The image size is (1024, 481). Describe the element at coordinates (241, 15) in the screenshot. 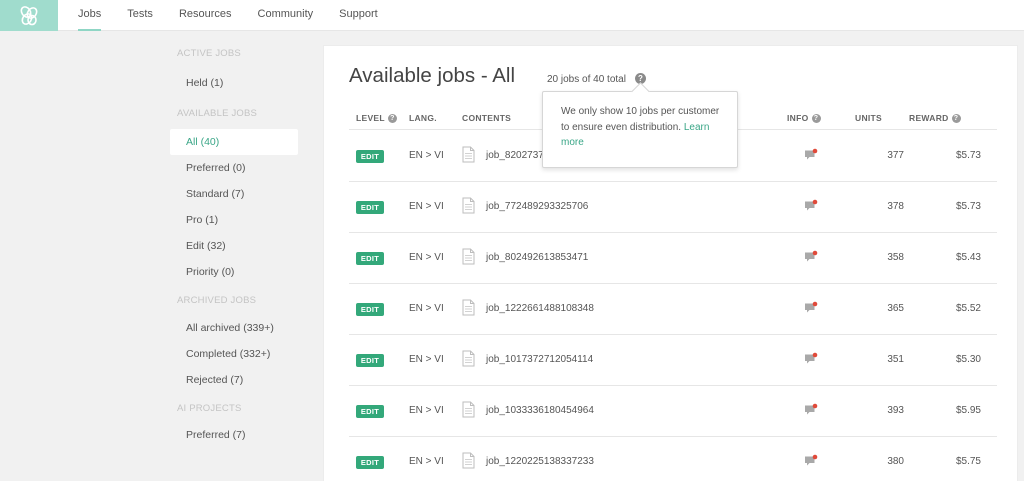

I see `main-nav: Jobs Tests Resources Community Support` at that location.